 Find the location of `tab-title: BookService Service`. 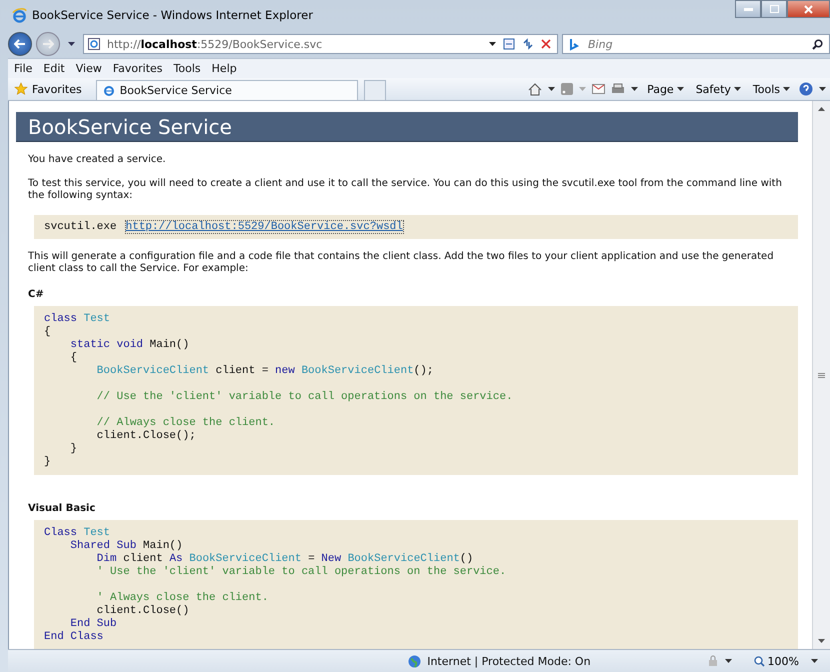

tab-title: BookService Service is located at coordinates (176, 90).